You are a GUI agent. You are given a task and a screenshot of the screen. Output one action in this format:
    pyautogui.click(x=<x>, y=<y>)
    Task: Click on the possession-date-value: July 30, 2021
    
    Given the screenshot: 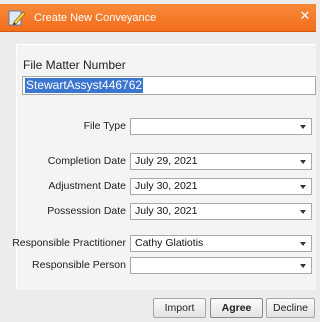 What is the action you would take?
    pyautogui.click(x=166, y=211)
    